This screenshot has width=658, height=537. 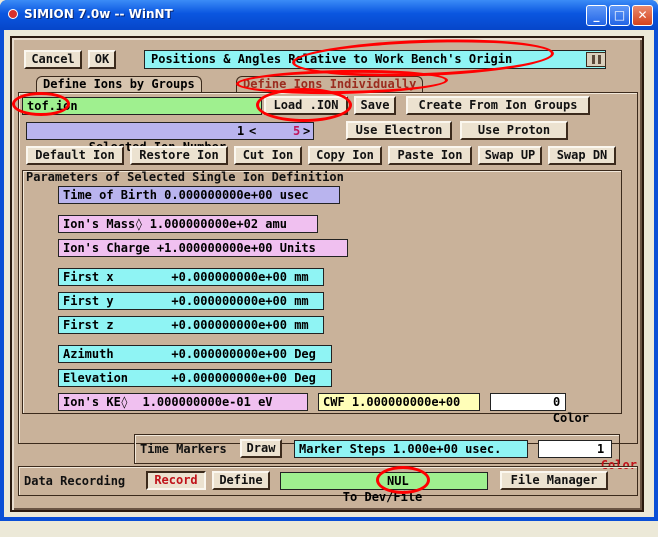 I want to click on ion-filename-input: tof.ion, so click(x=142, y=106).